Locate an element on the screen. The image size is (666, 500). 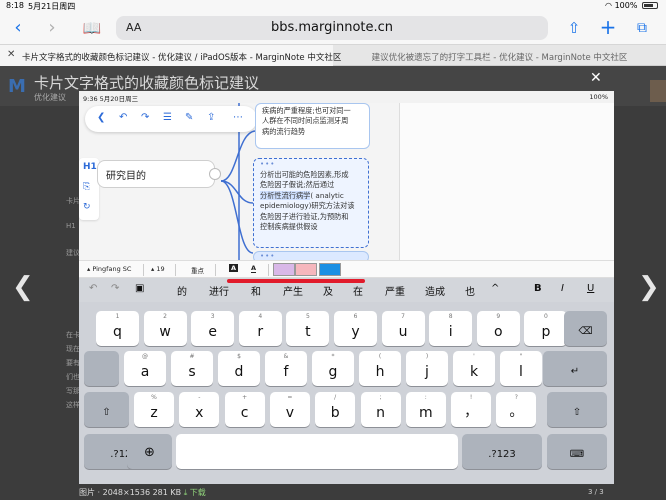
suggestion: 严重 is located at coordinates (395, 290).